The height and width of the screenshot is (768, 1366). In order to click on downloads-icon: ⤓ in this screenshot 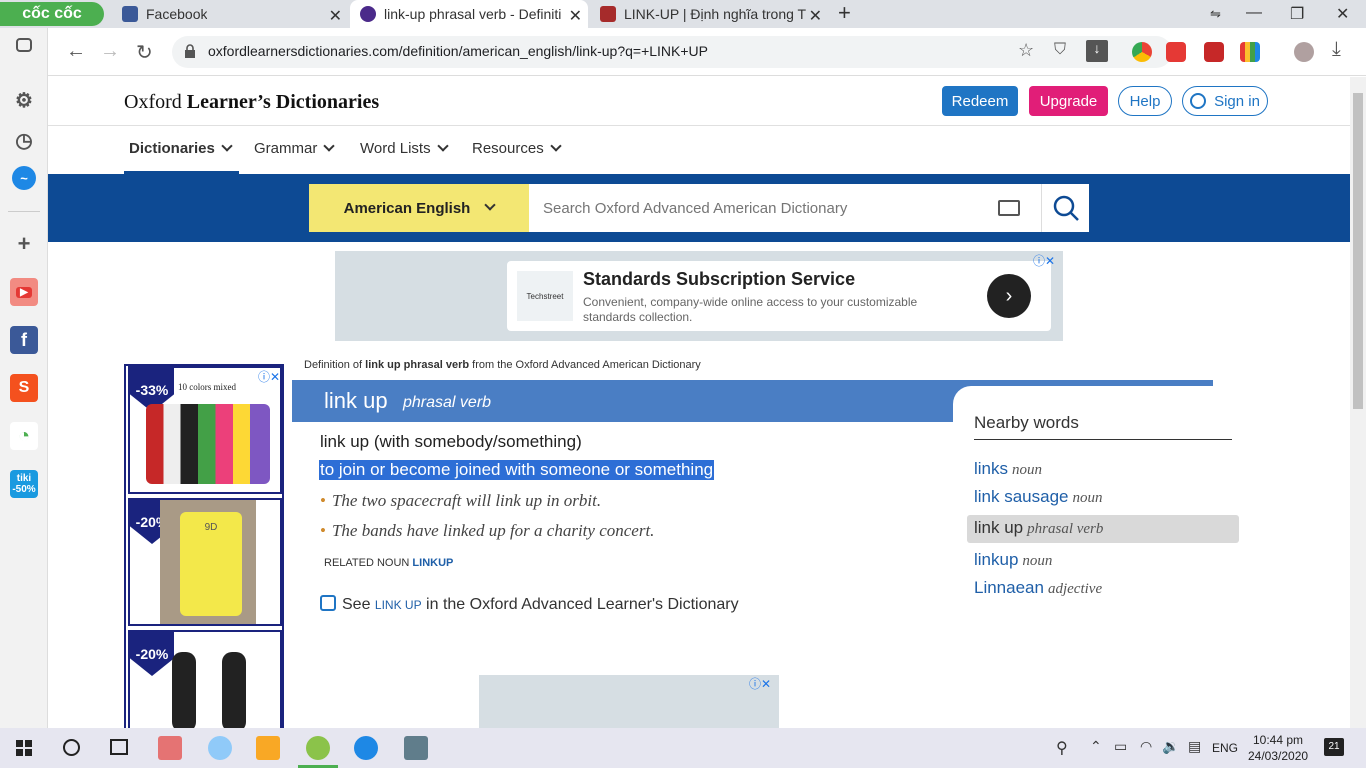, I will do `click(1336, 49)`.